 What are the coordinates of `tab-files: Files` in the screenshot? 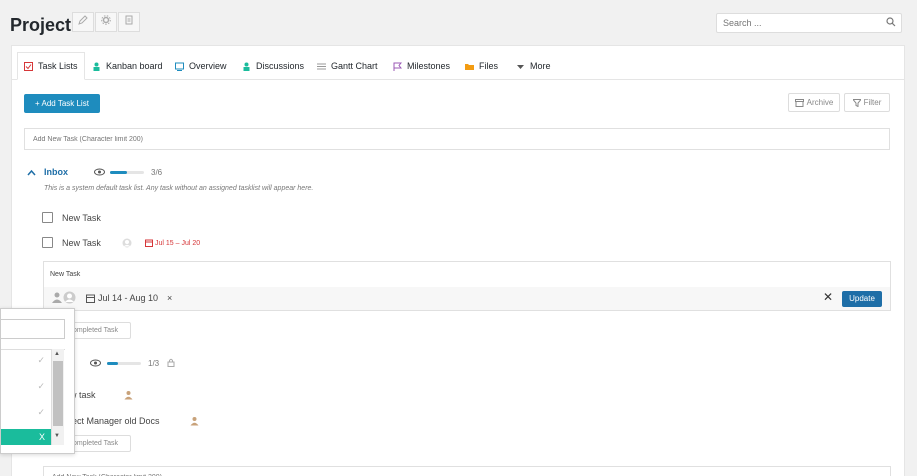 It's located at (481, 66).